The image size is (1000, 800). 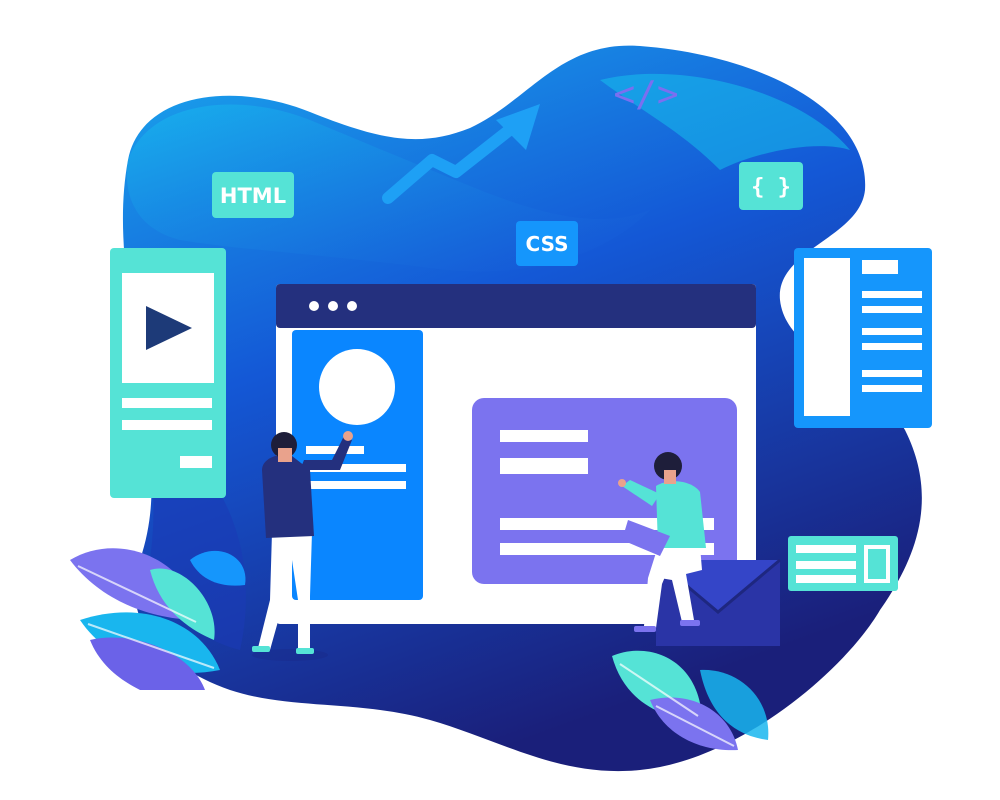 I want to click on avatar-placeholder, so click(x=357, y=387).